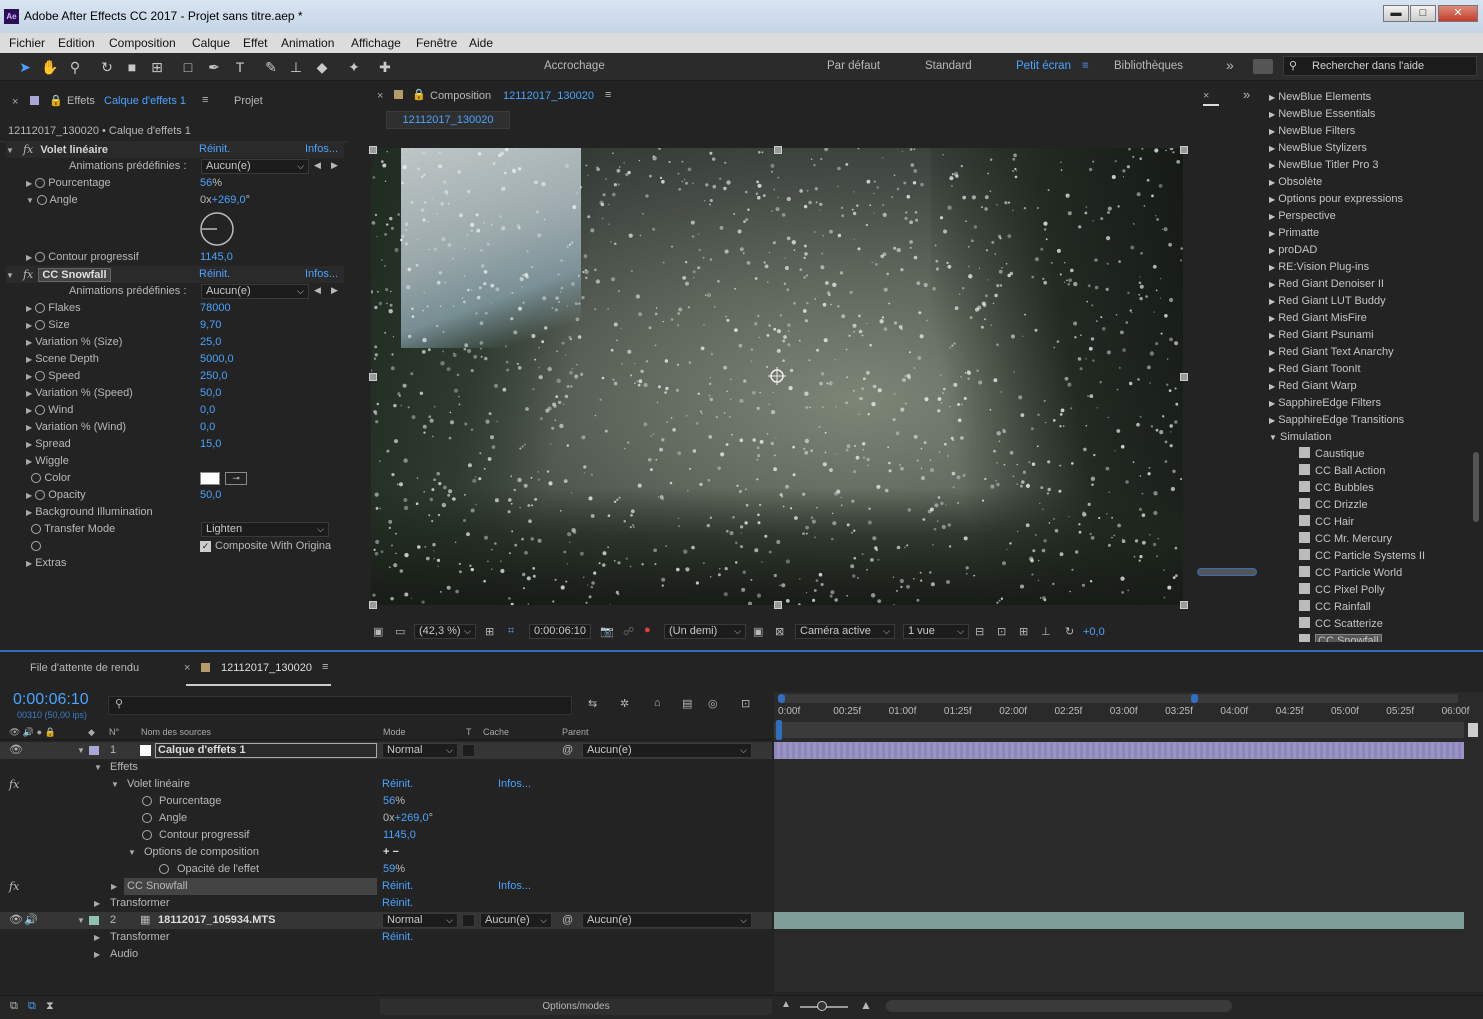  Describe the element at coordinates (56, 100) in the screenshot. I see `lock-icon: 🔒` at that location.